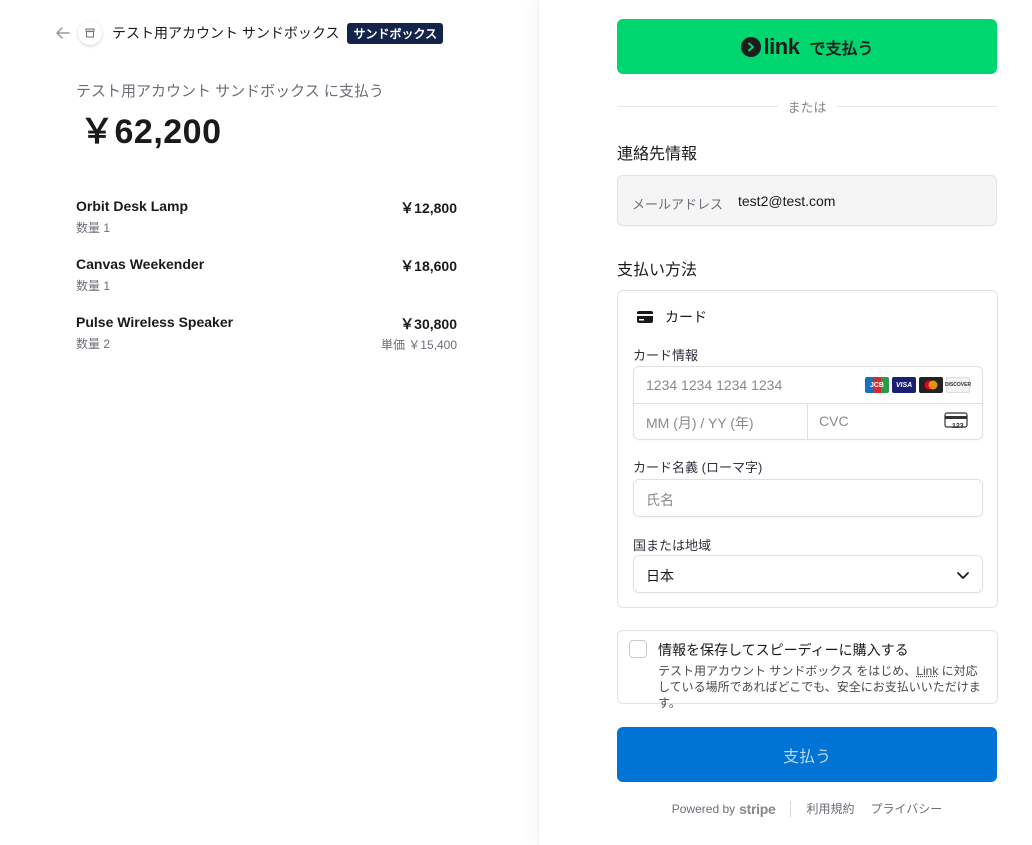 The image size is (1032, 845). I want to click on link-pay-label: で支払う, so click(841, 49).